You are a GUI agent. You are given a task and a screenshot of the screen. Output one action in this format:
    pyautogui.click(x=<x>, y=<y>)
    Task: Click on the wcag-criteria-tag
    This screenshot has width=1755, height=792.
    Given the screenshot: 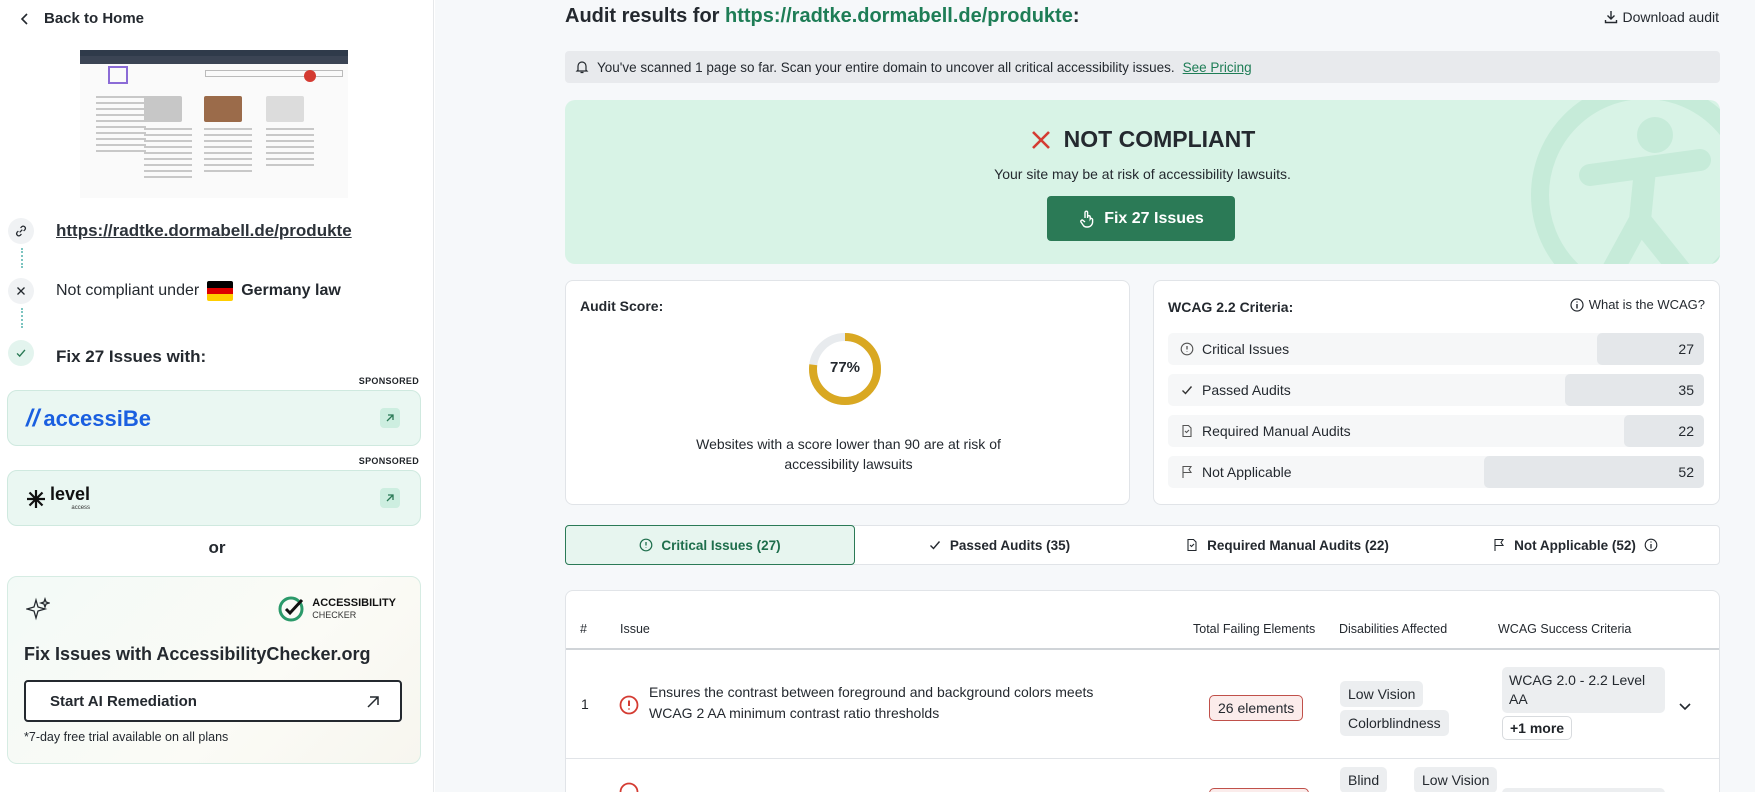 What is the action you would take?
    pyautogui.click(x=1583, y=790)
    